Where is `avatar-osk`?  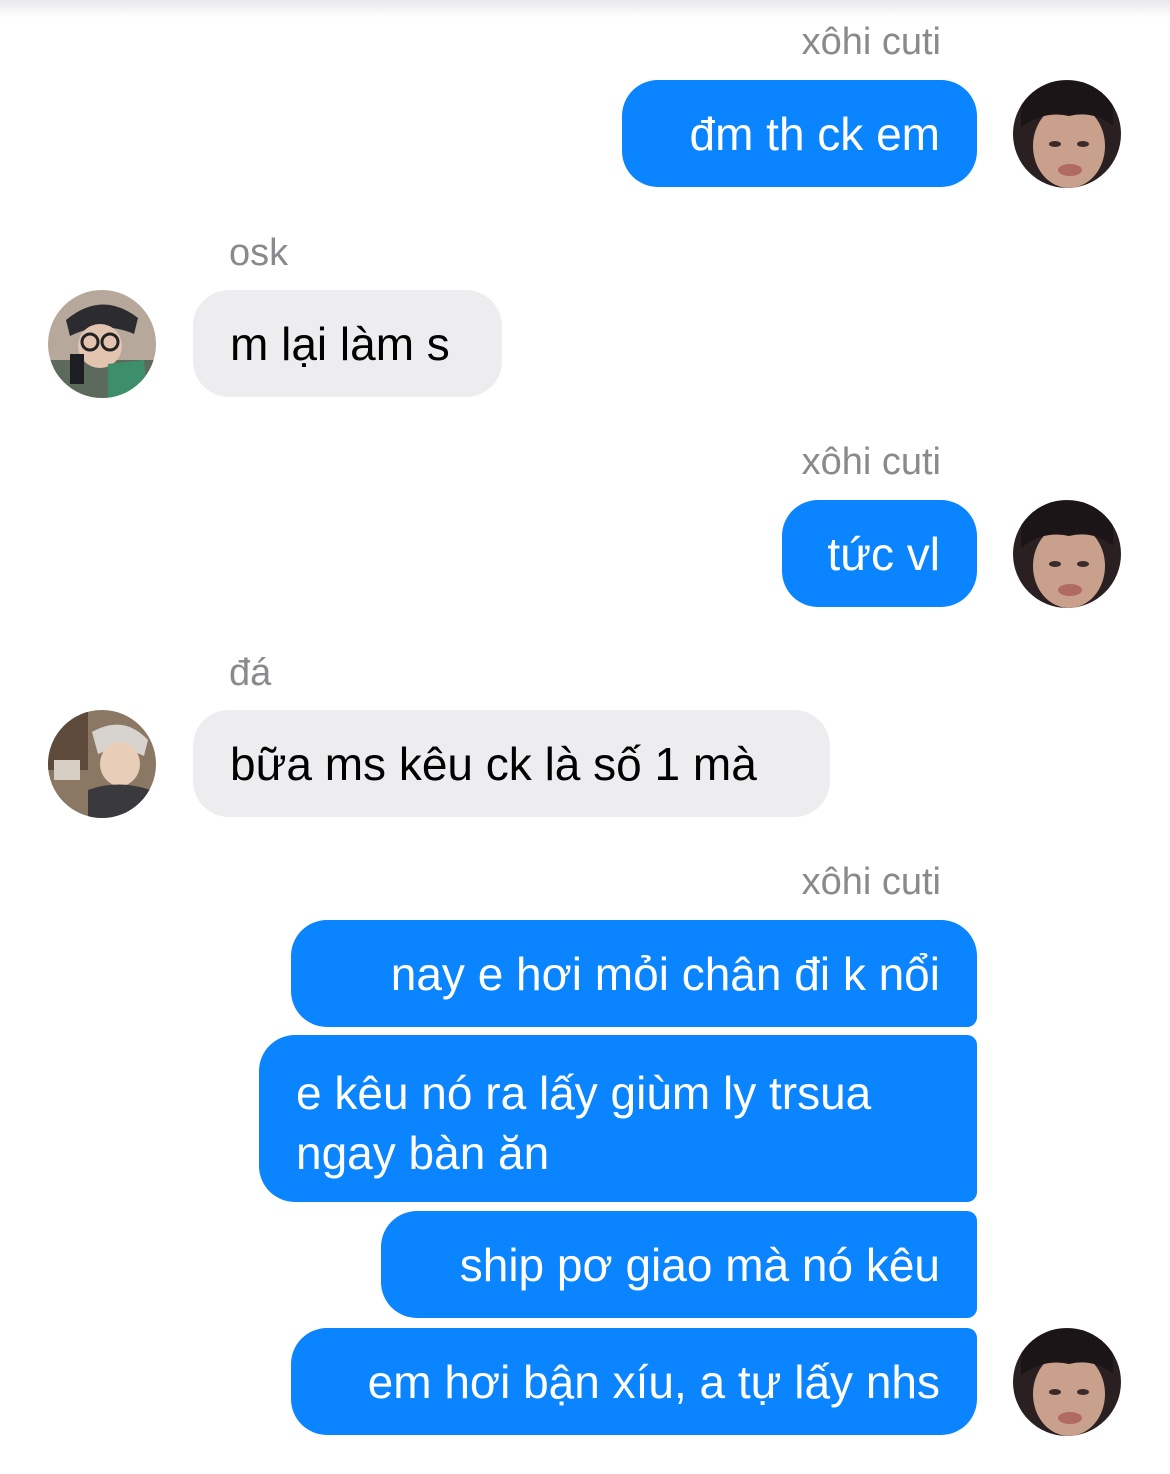
avatar-osk is located at coordinates (102, 344).